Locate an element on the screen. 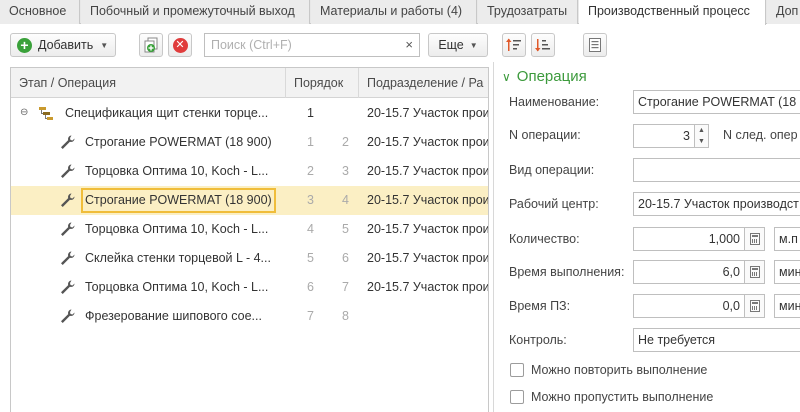 This screenshot has height=412, width=800. document-list-icon is located at coordinates (595, 45).